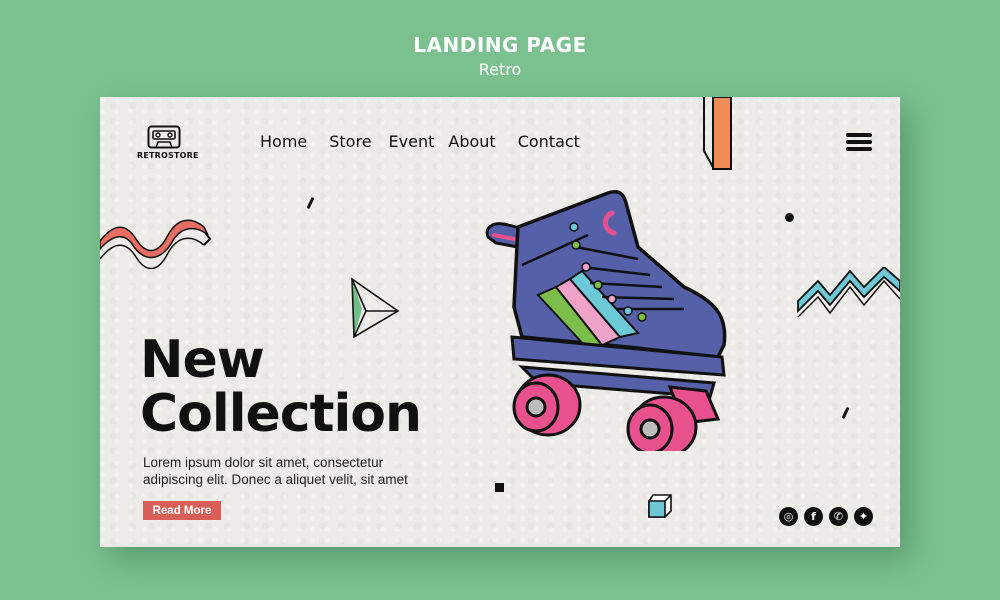  What do you see at coordinates (412, 141) in the screenshot?
I see `nav-link-event: Event` at bounding box center [412, 141].